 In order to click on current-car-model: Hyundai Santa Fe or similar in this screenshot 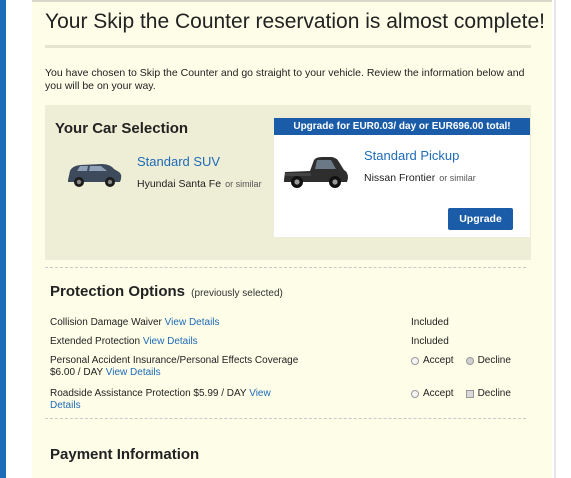, I will do `click(199, 184)`.